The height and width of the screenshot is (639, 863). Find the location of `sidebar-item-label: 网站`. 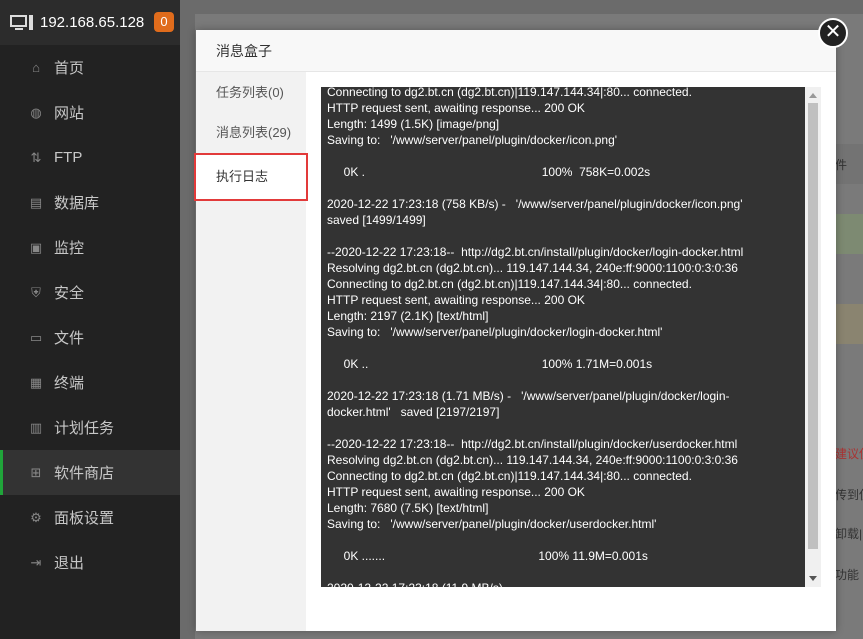

sidebar-item-label: 网站 is located at coordinates (69, 113).